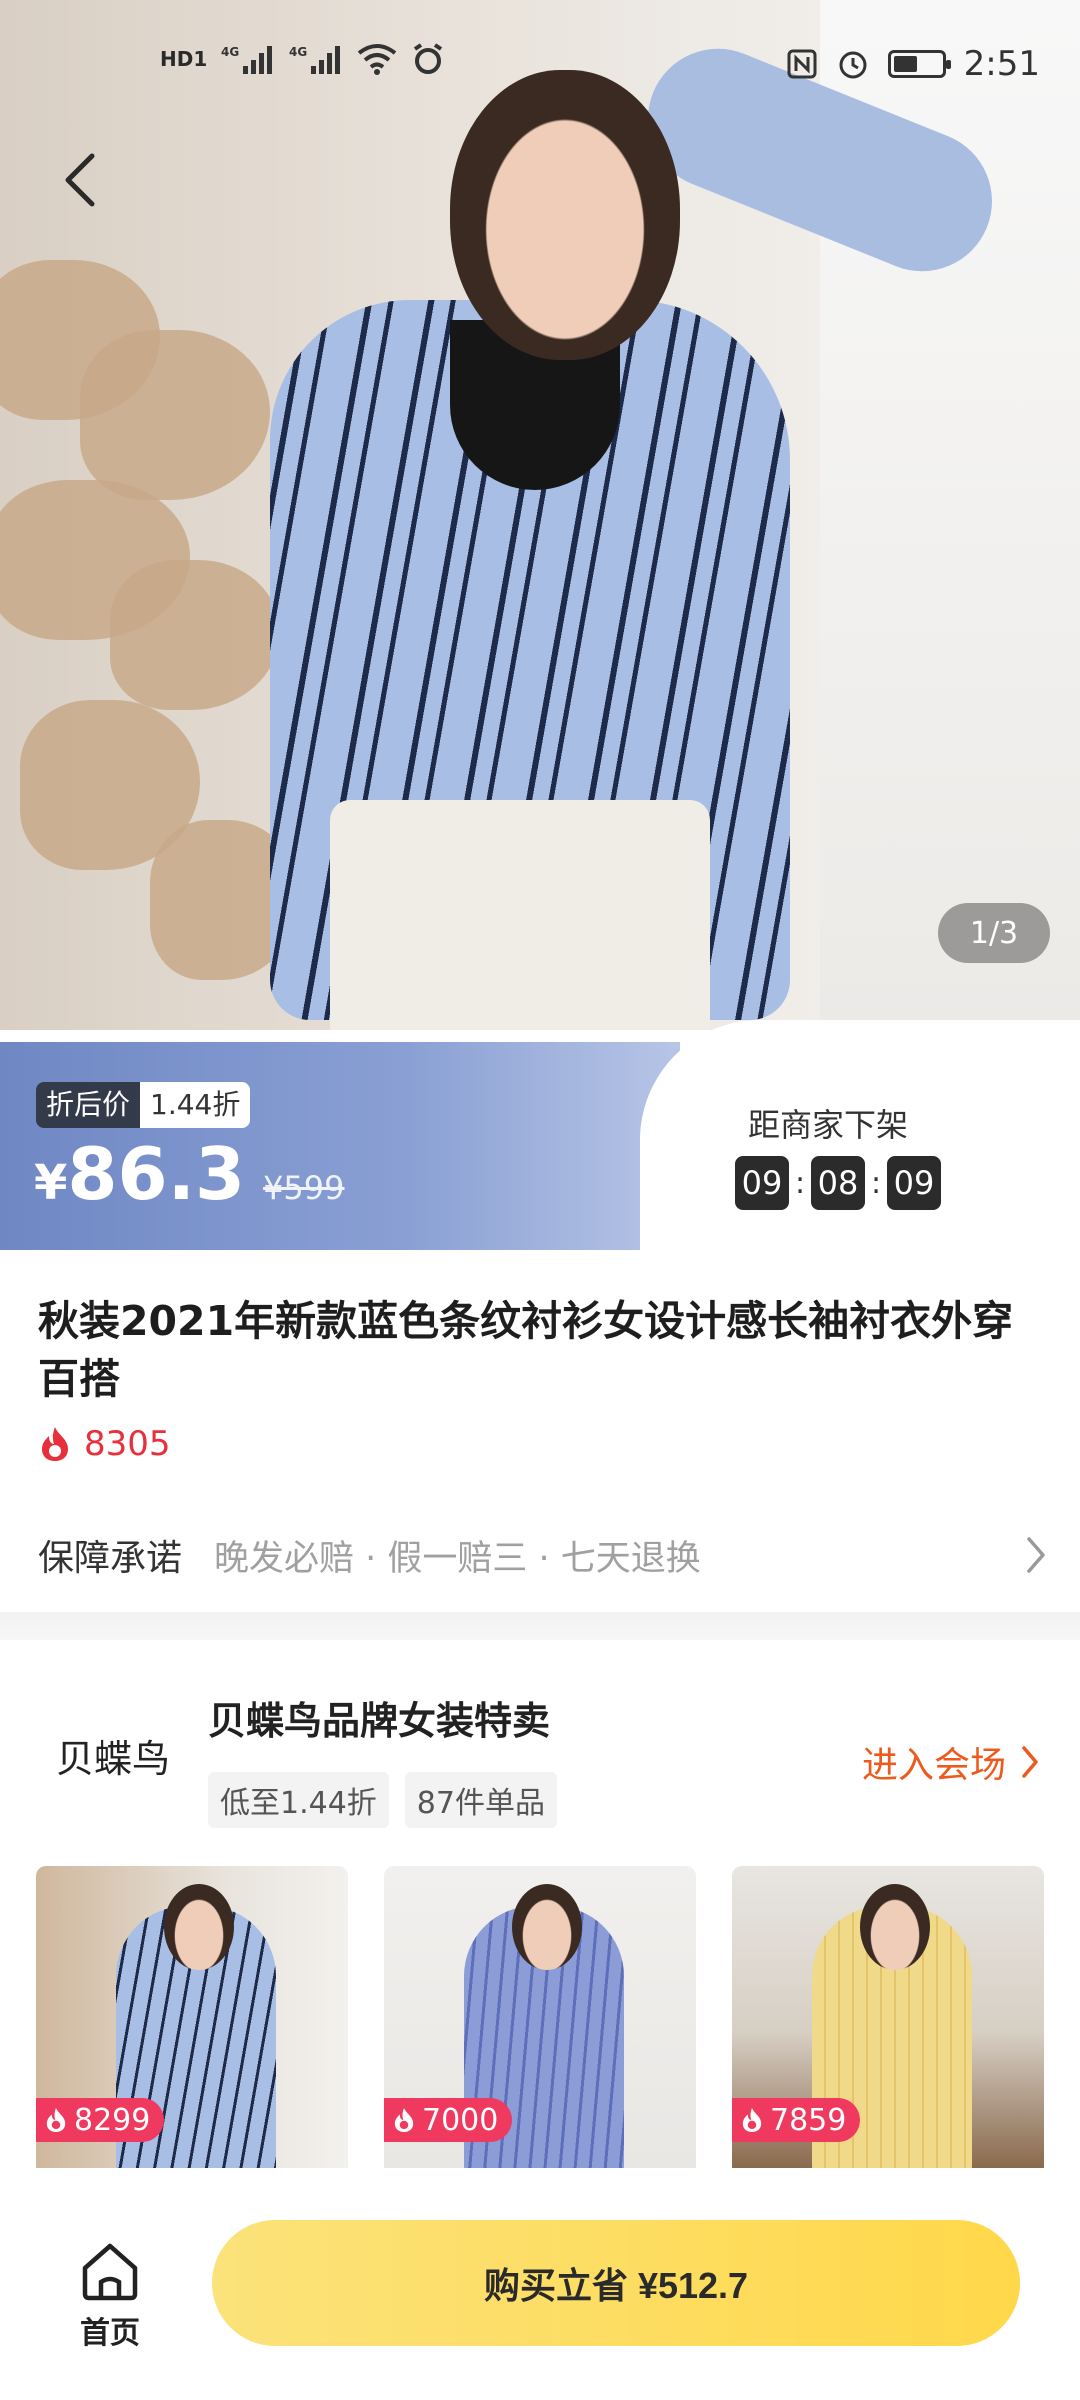 Image resolution: width=1080 pixels, height=2400 pixels. What do you see at coordinates (888, 2017) in the screenshot?
I see `store-product-item: 7859` at bounding box center [888, 2017].